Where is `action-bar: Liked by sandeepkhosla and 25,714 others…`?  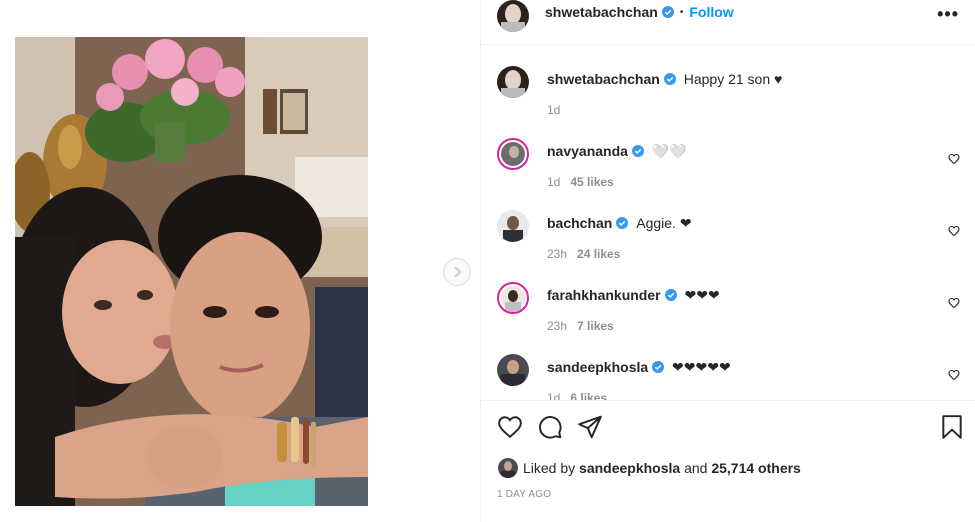
action-bar: Liked by sandeepkhosla and 25,714 others… is located at coordinates (728, 459).